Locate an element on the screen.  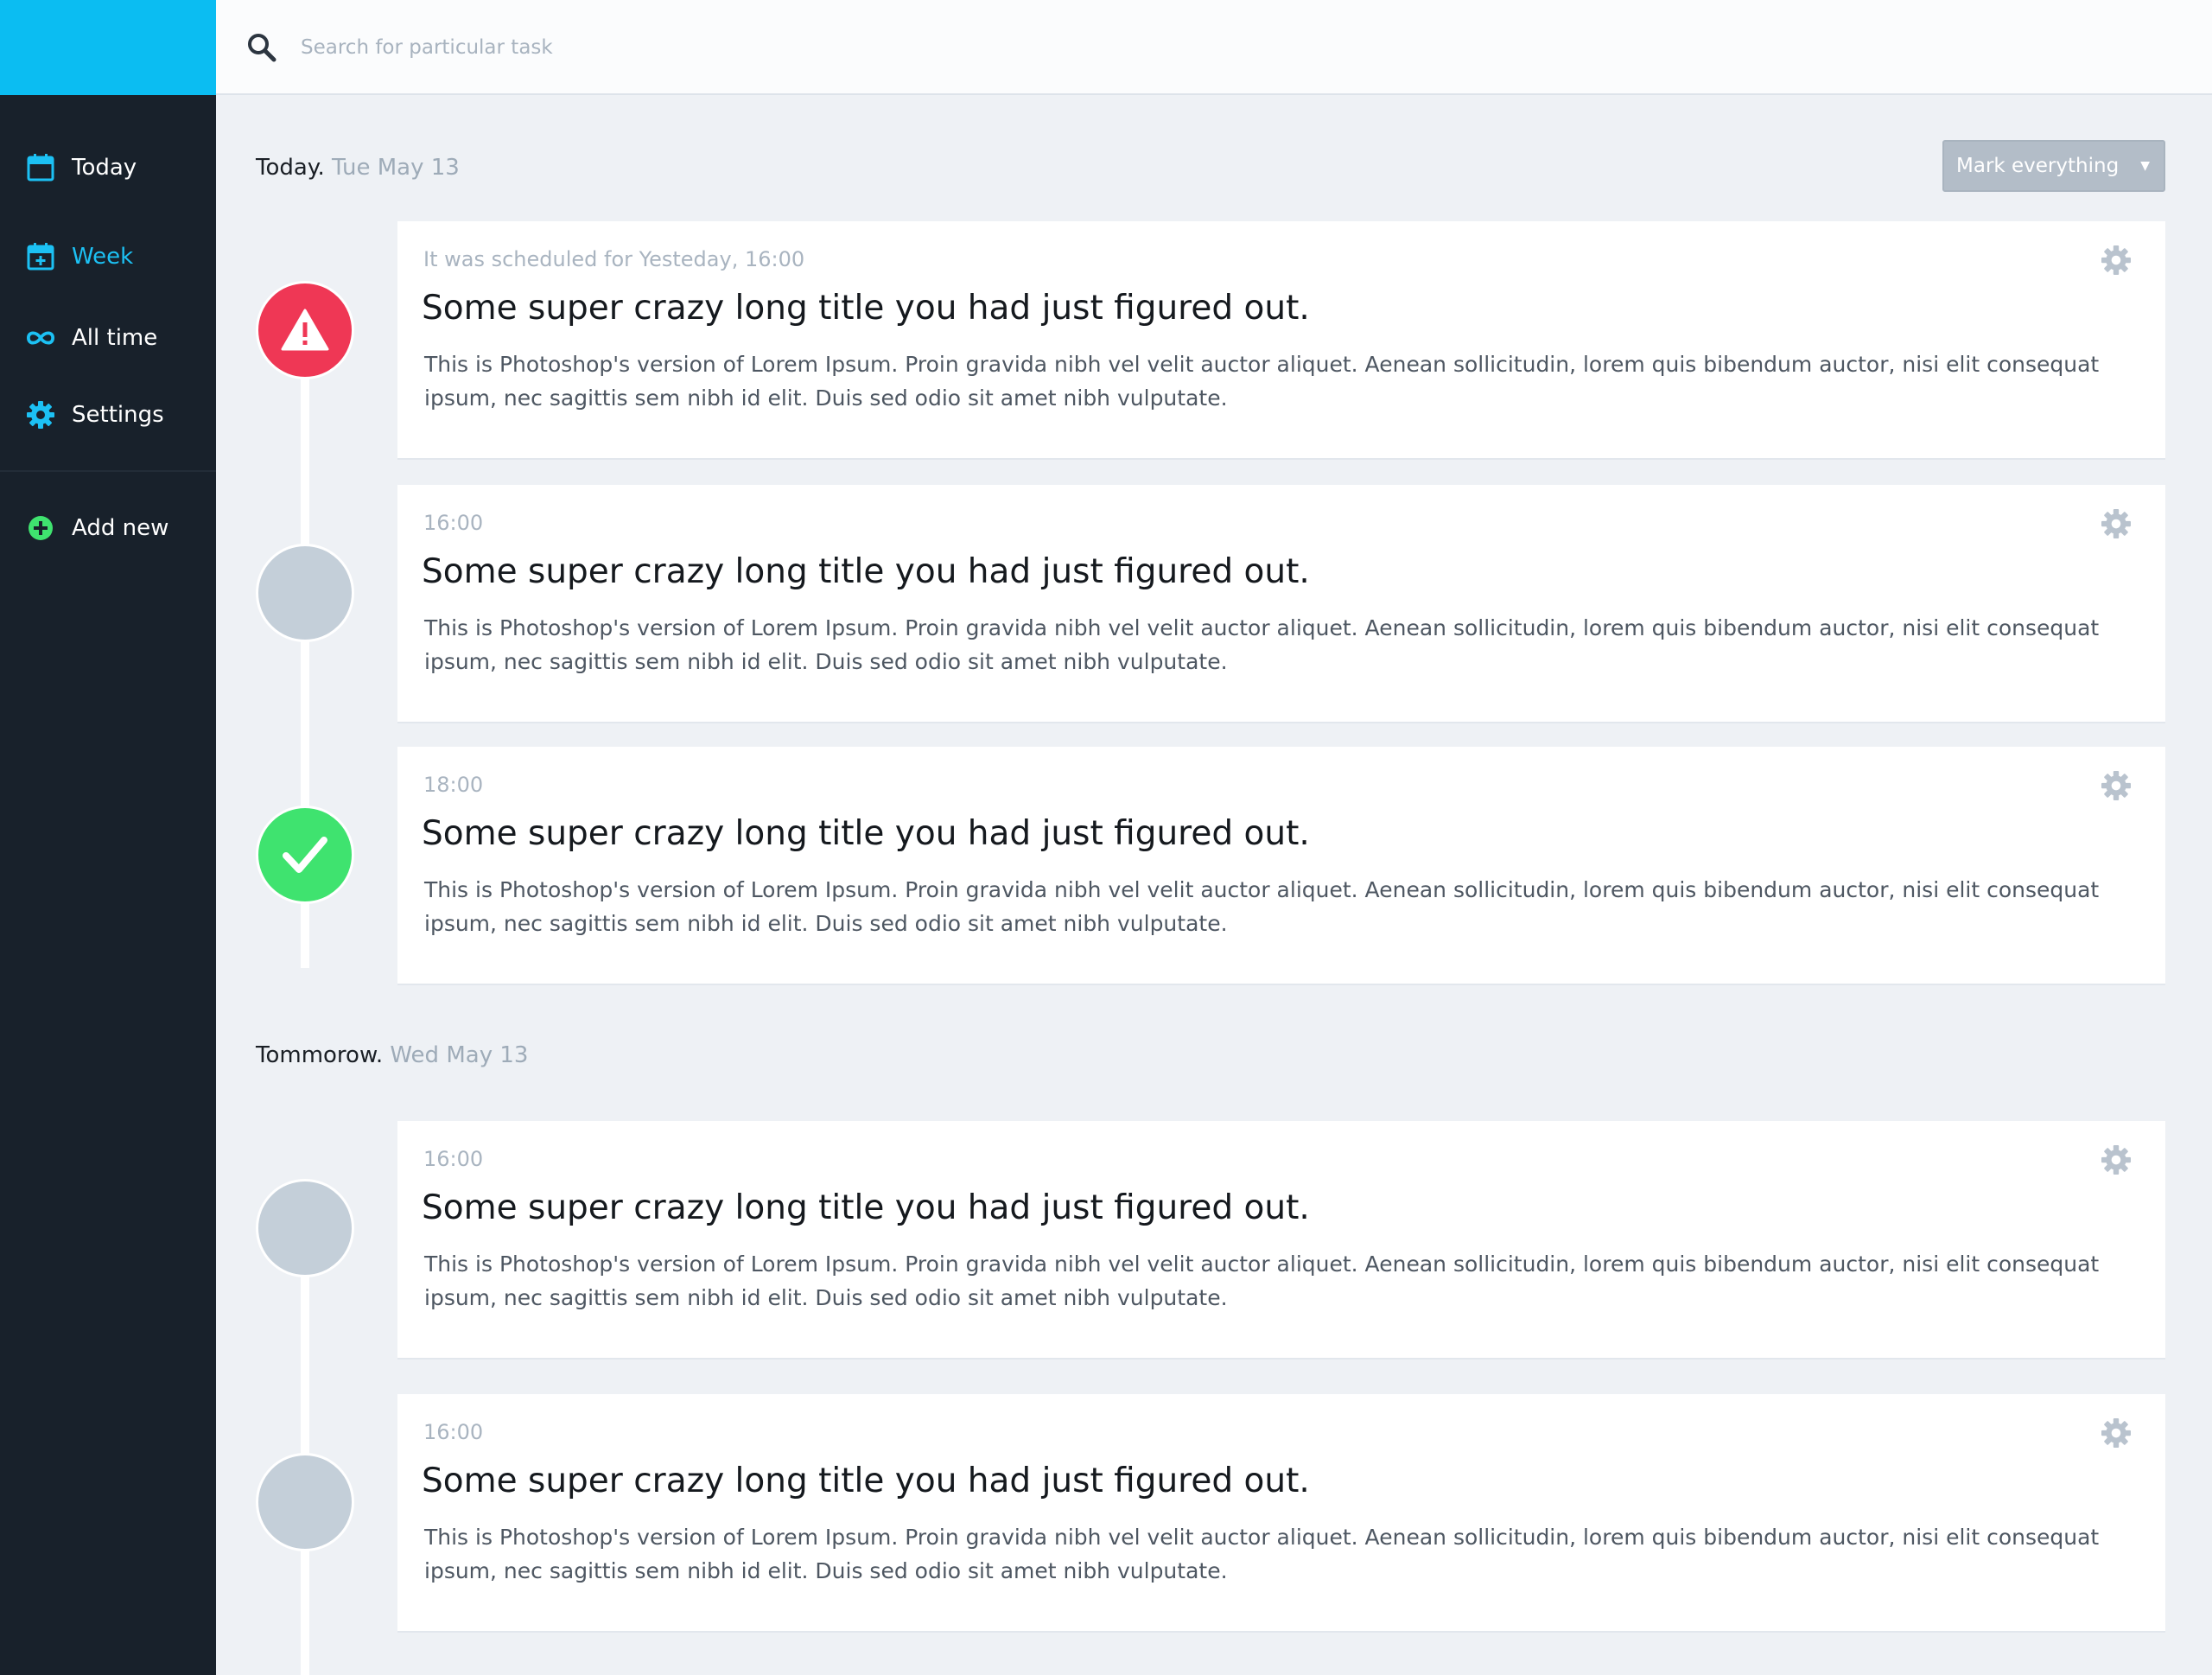
infinity-icon is located at coordinates (40, 338).